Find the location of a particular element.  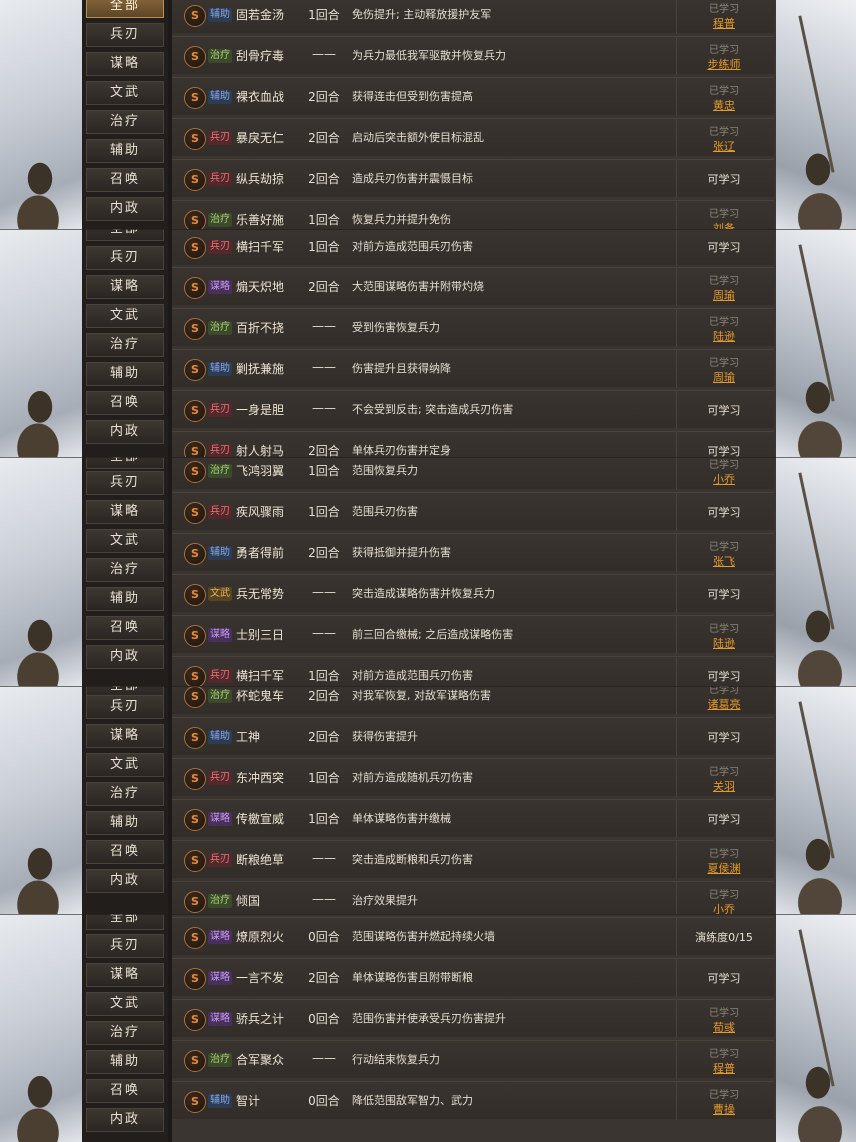

skill-description: 获得伤害提升 is located at coordinates (385, 736).